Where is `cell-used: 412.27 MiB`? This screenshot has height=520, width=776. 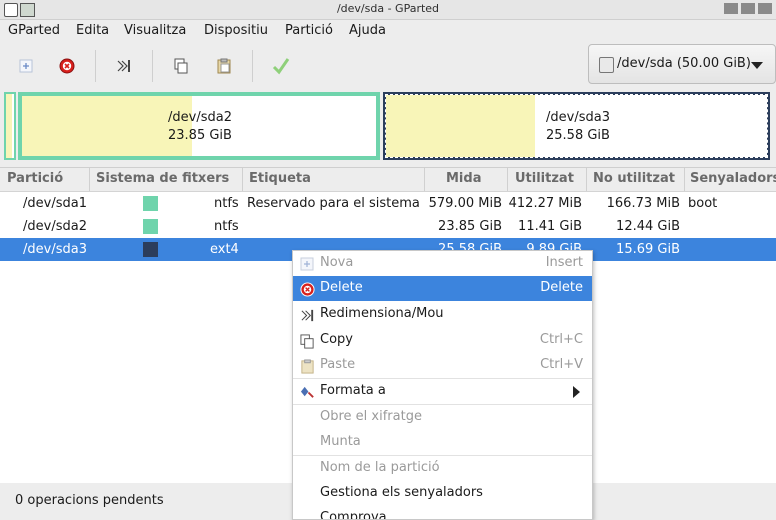 cell-used: 412.27 MiB is located at coordinates (545, 203).